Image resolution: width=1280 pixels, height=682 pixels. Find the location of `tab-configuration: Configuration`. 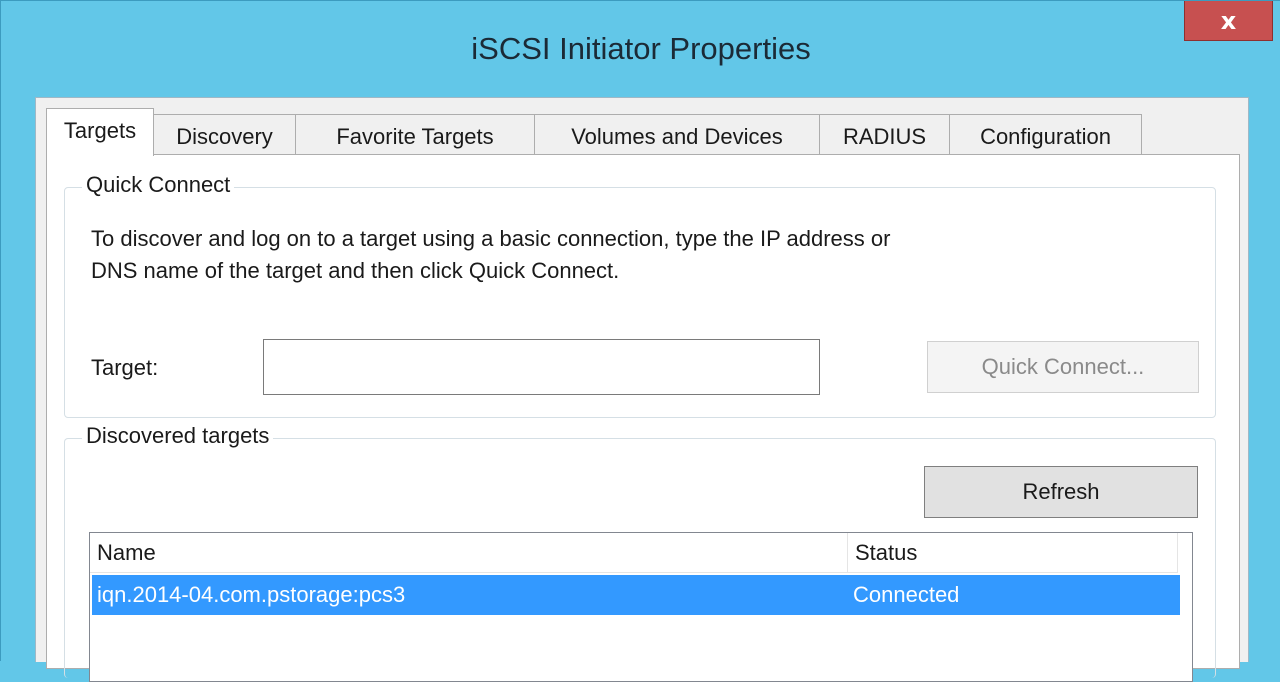

tab-configuration: Configuration is located at coordinates (1045, 134).